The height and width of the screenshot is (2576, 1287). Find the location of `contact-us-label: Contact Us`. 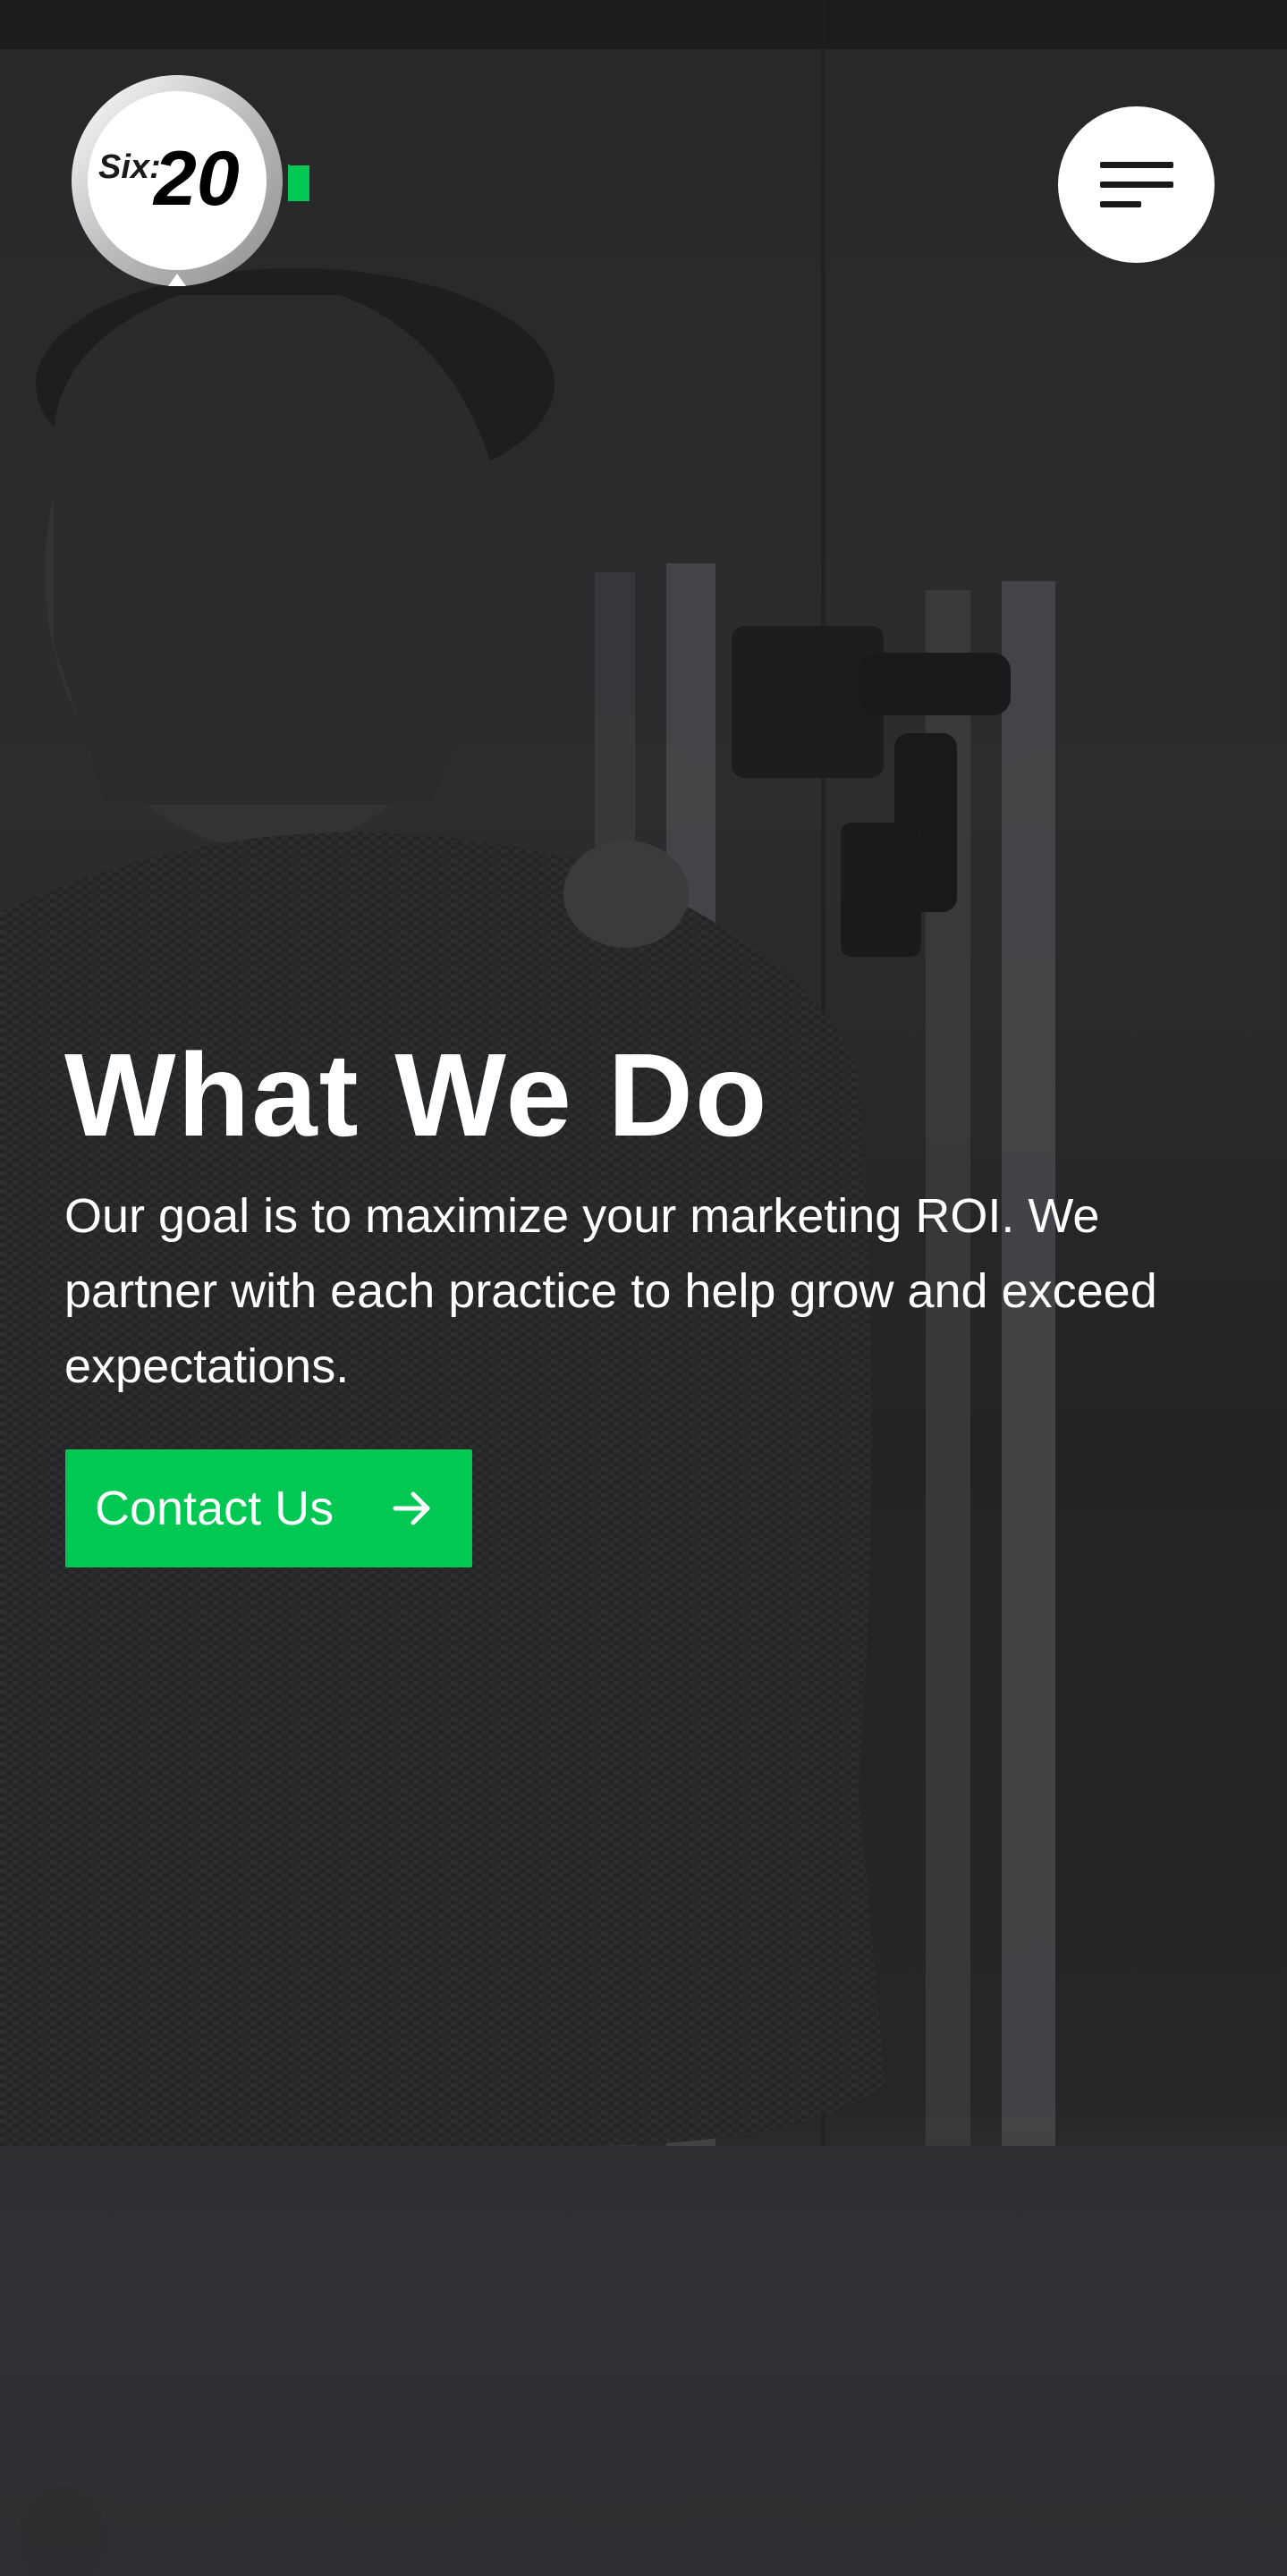

contact-us-label: Contact Us is located at coordinates (214, 1508).